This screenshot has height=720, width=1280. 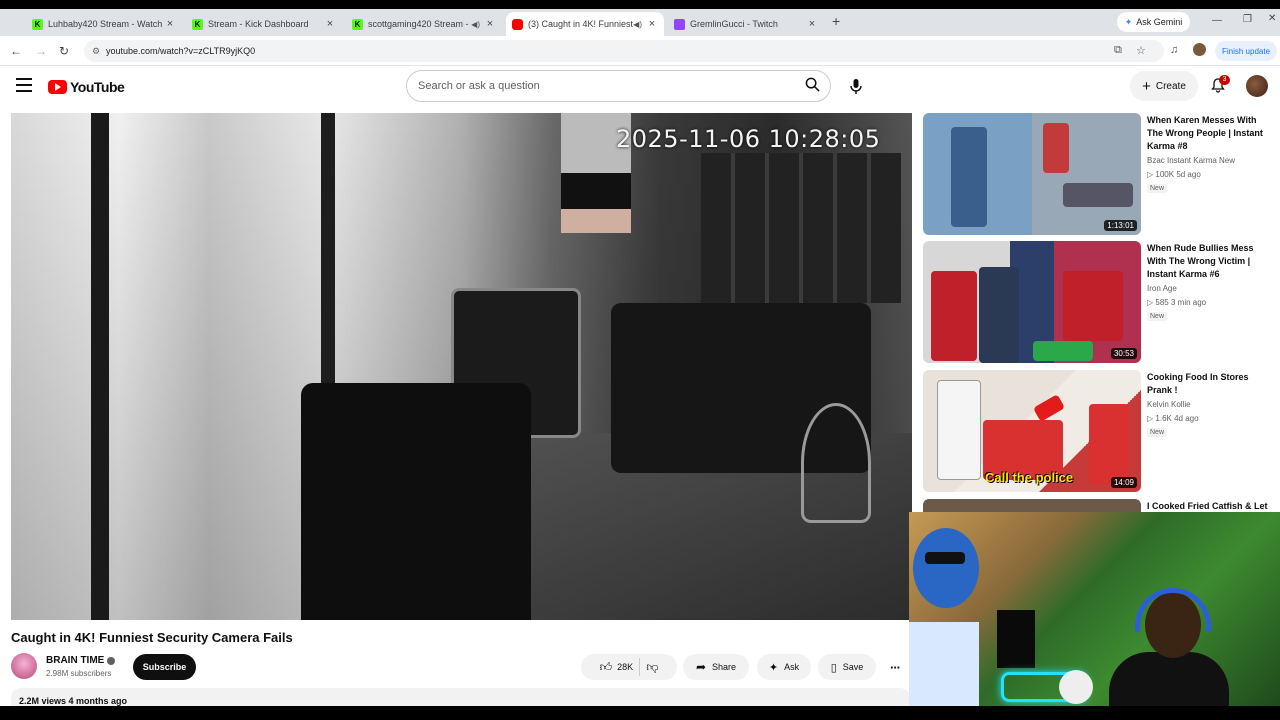 What do you see at coordinates (1176, 302) in the screenshot?
I see `recommendation-meta: ▷ 585 3 min ago` at bounding box center [1176, 302].